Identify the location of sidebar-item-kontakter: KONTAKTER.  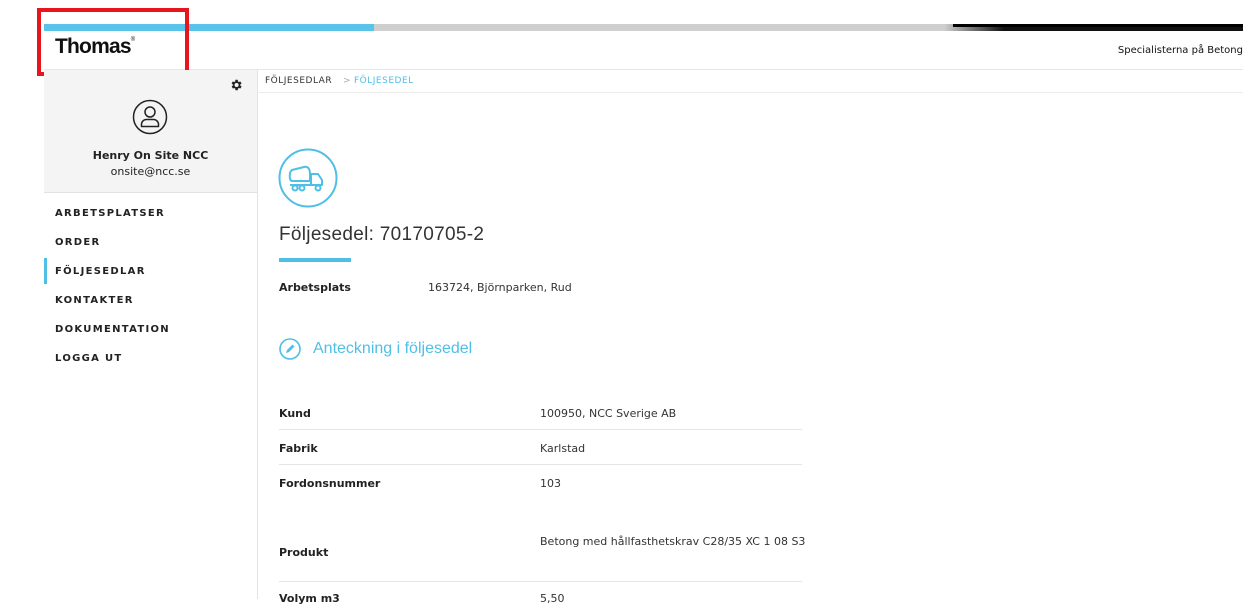
(150, 306).